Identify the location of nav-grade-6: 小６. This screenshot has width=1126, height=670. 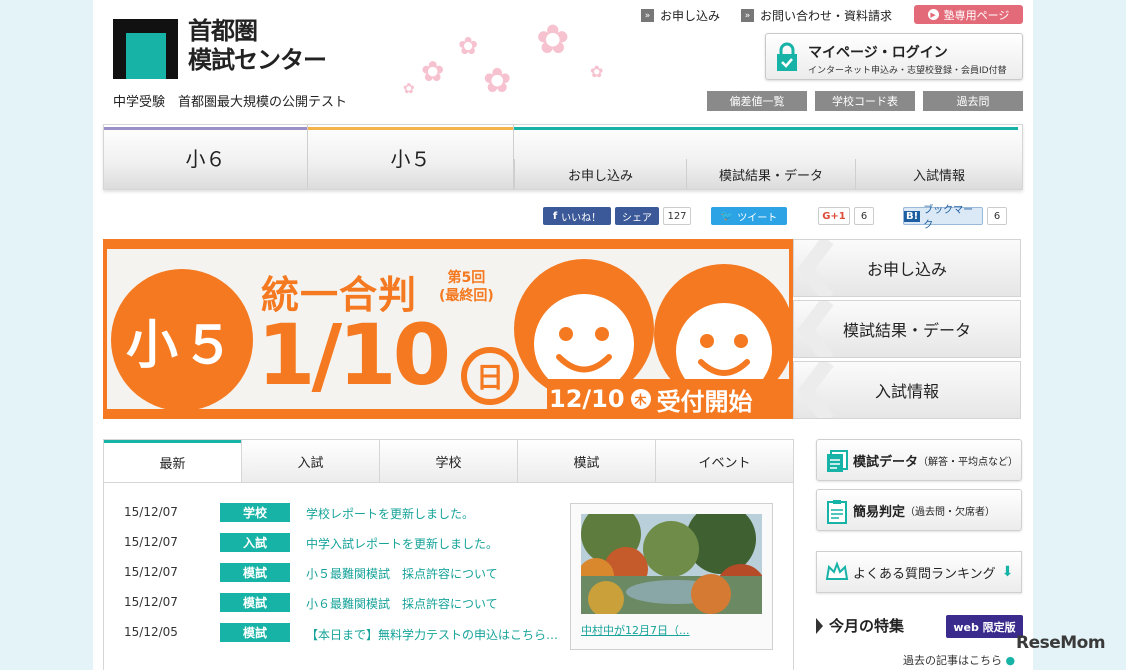
(206, 157).